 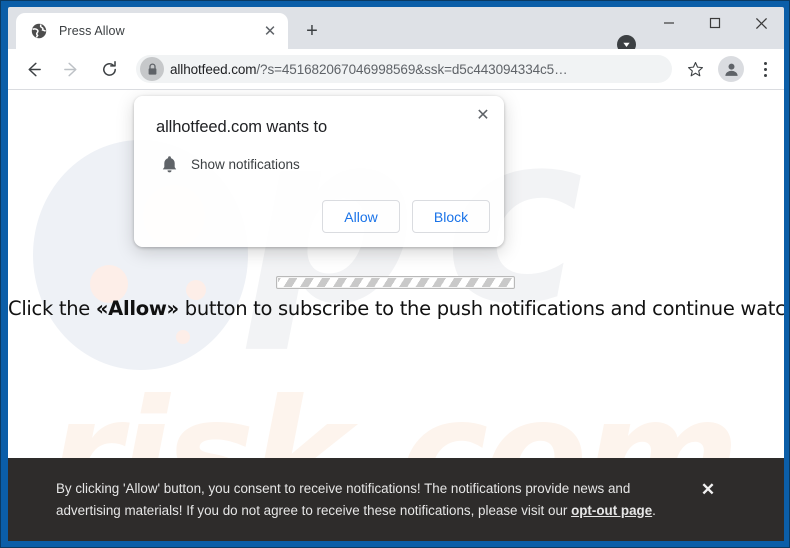 I want to click on bell-icon, so click(x=169, y=164).